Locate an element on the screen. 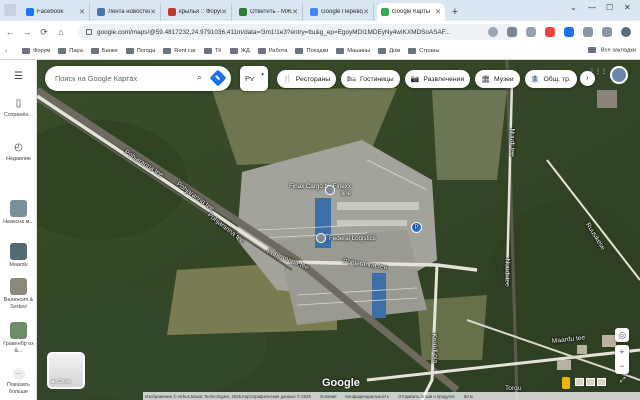 The image size is (640, 400). layers-button: ◈ Слои is located at coordinates (66, 370).